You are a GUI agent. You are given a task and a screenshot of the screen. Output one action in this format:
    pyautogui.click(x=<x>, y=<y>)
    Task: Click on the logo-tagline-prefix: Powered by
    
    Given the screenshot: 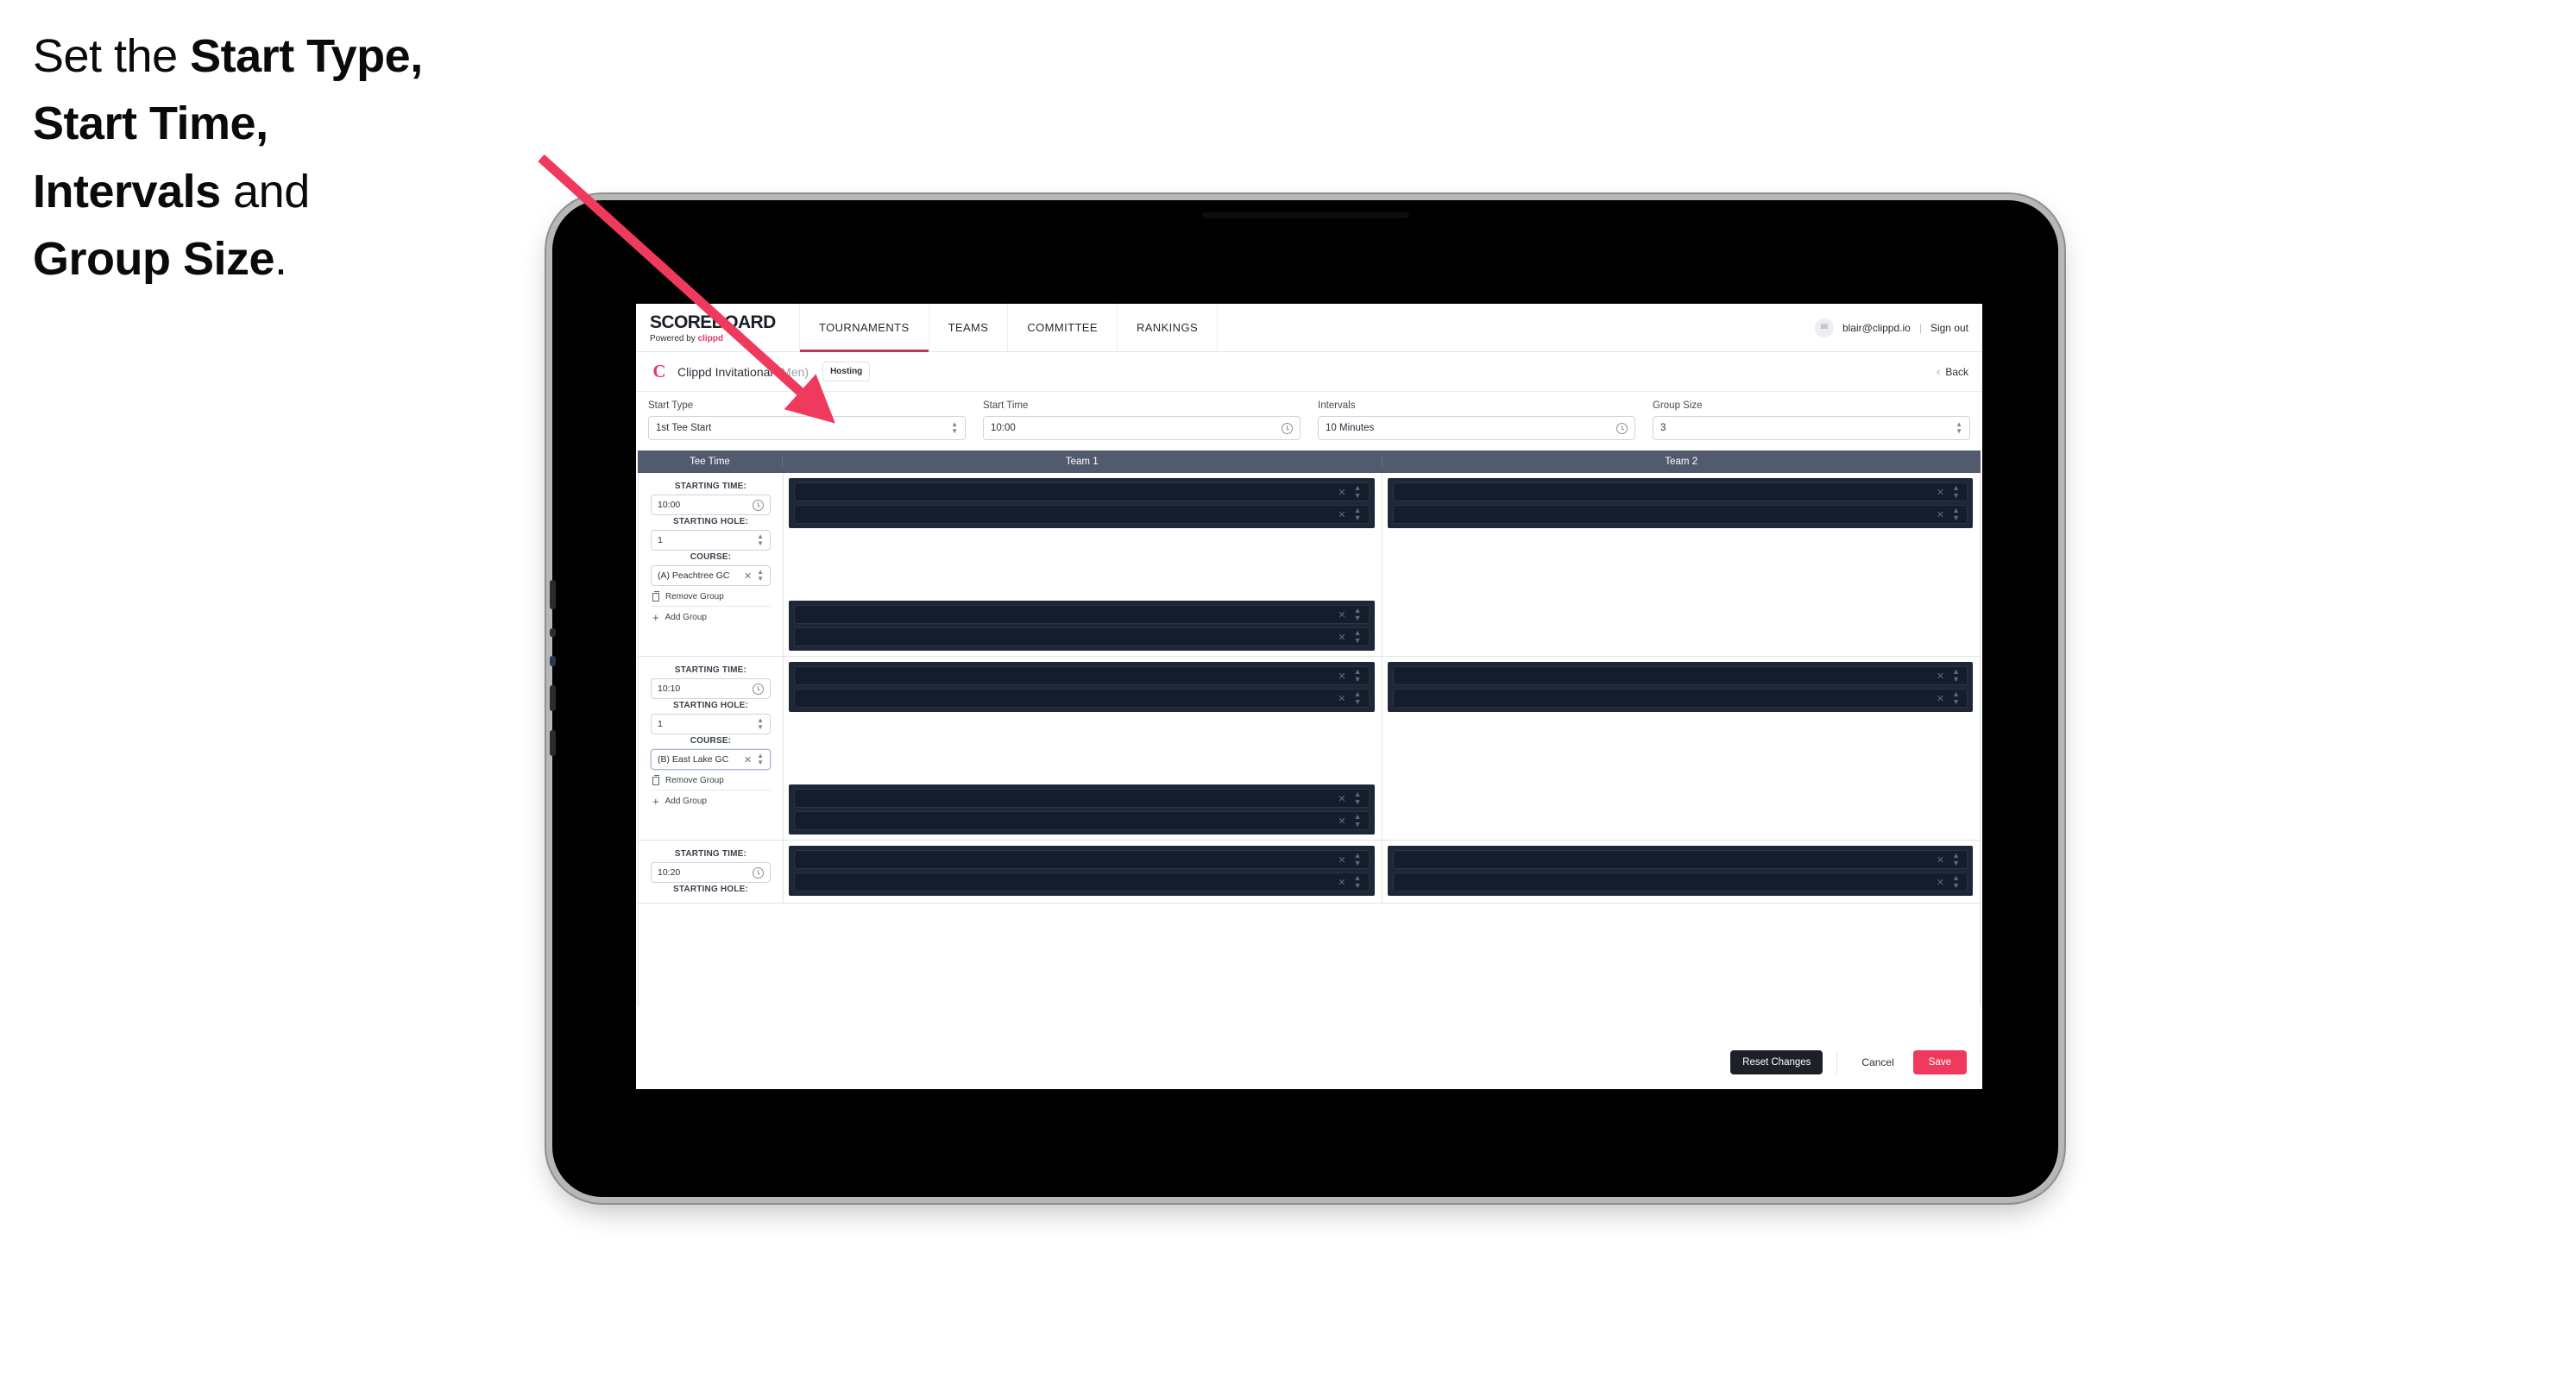 What is the action you would take?
    pyautogui.click(x=674, y=338)
    